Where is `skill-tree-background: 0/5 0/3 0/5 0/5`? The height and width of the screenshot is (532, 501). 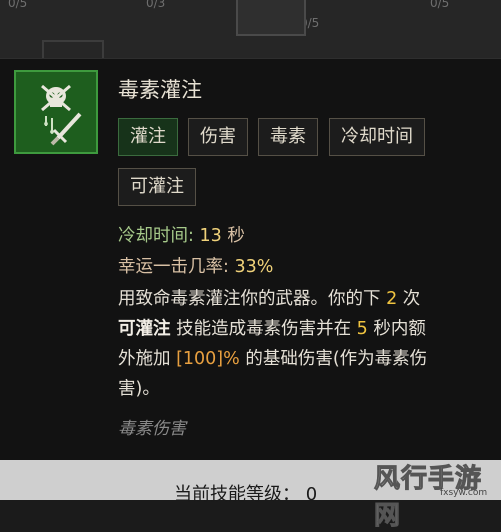
skill-tree-background: 0/5 0/3 0/5 0/5 is located at coordinates (250, 30).